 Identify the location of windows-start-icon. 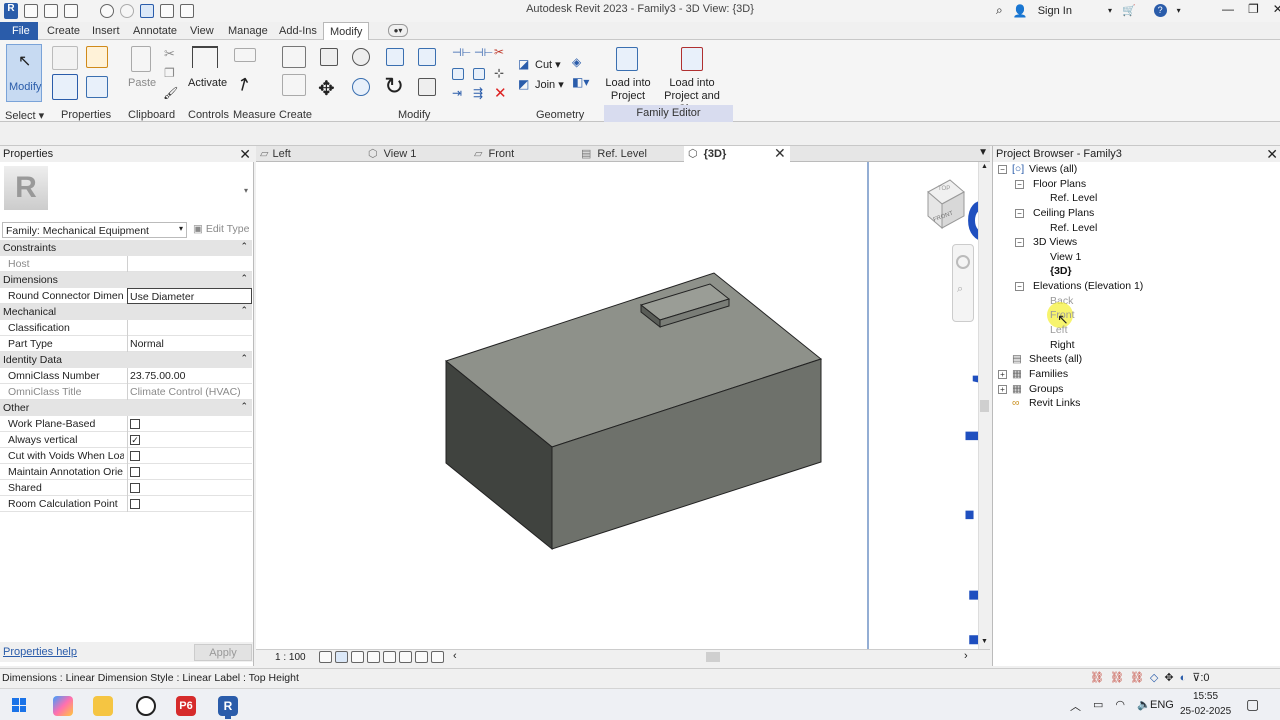
(19, 705).